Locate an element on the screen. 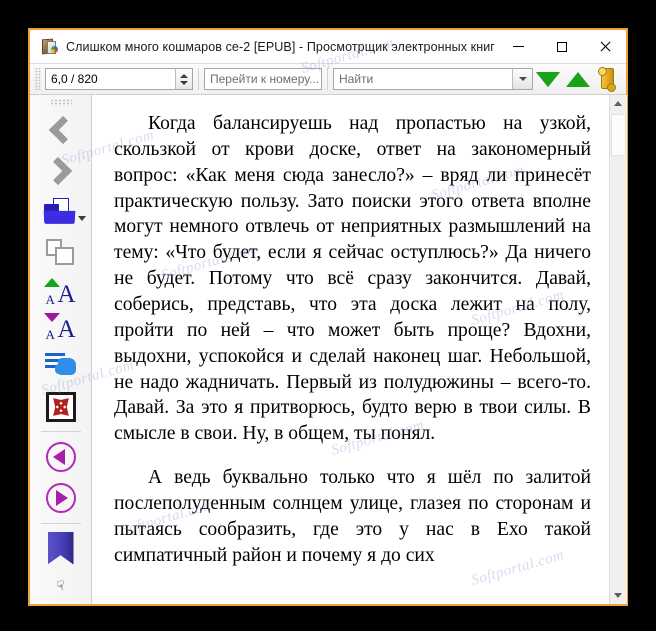 This screenshot has height=631, width=656. page-number-stepper is located at coordinates (119, 79).